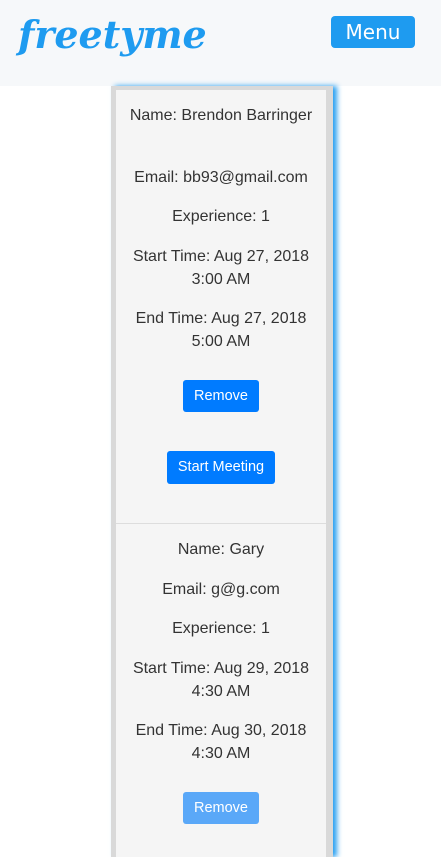 The height and width of the screenshot is (857, 441). I want to click on entry-end-time: End Time: Aug 30, 2018 4:30 AM, so click(221, 742).